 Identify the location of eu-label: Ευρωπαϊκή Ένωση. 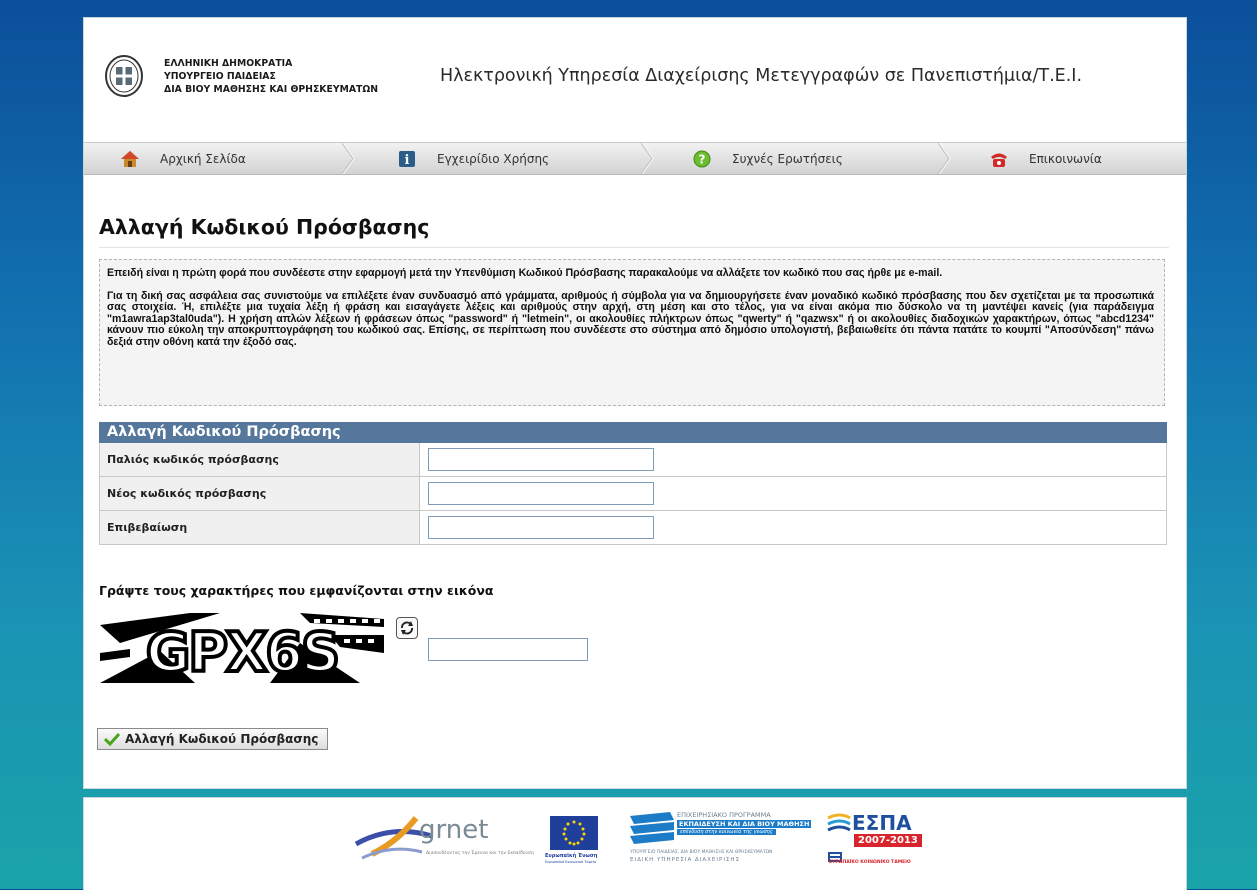
(571, 856).